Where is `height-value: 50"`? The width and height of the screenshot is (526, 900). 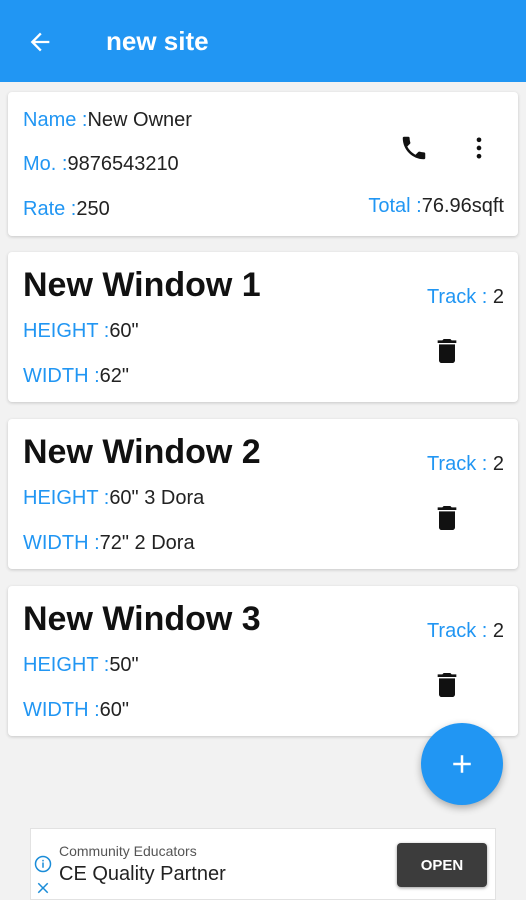 height-value: 50" is located at coordinates (124, 665).